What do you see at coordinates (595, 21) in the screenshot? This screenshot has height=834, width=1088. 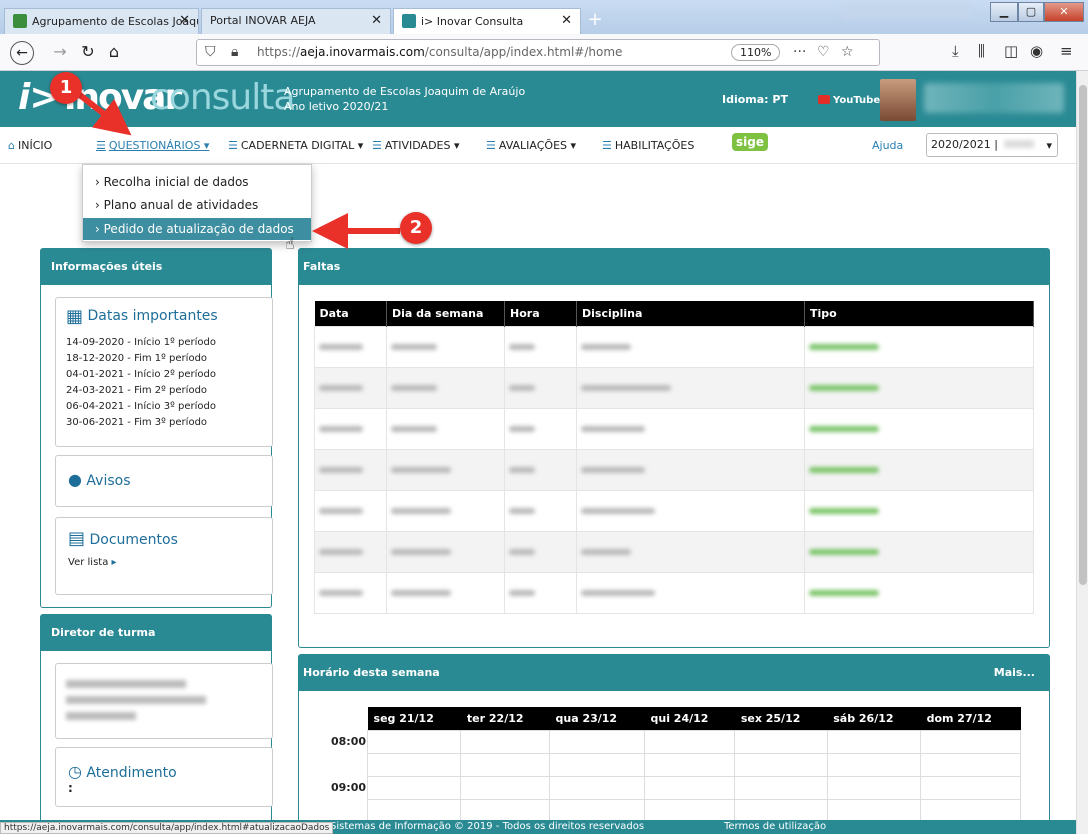 I see `new-tab-button: +` at bounding box center [595, 21].